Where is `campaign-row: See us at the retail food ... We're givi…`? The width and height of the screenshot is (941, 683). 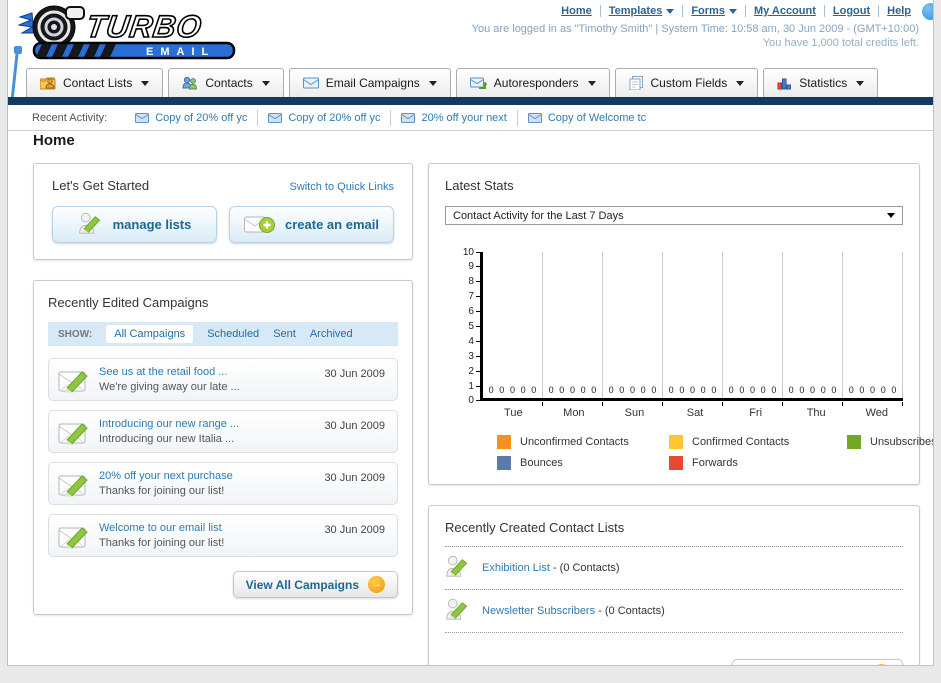 campaign-row: See us at the retail food ... We're givi… is located at coordinates (223, 379).